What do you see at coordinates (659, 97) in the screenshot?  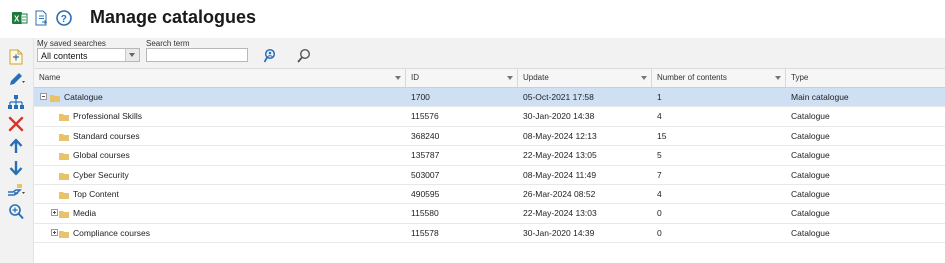 I see `cell-count: 1` at bounding box center [659, 97].